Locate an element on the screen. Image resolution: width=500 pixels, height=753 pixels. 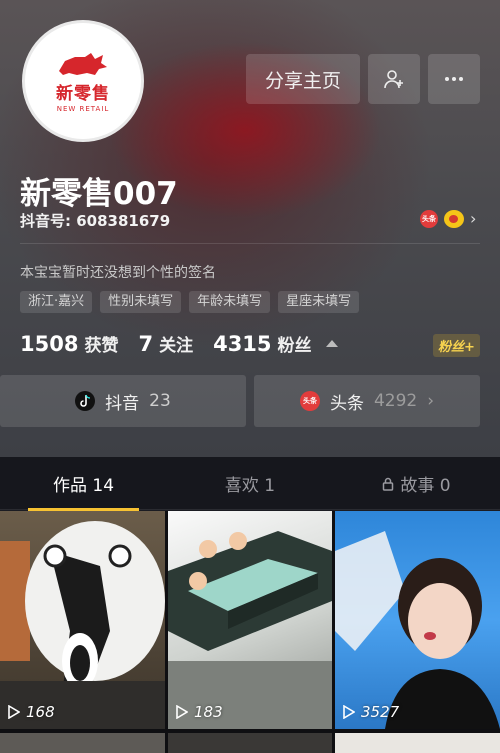
video-thumbnail: 168 is located at coordinates (82, 620).